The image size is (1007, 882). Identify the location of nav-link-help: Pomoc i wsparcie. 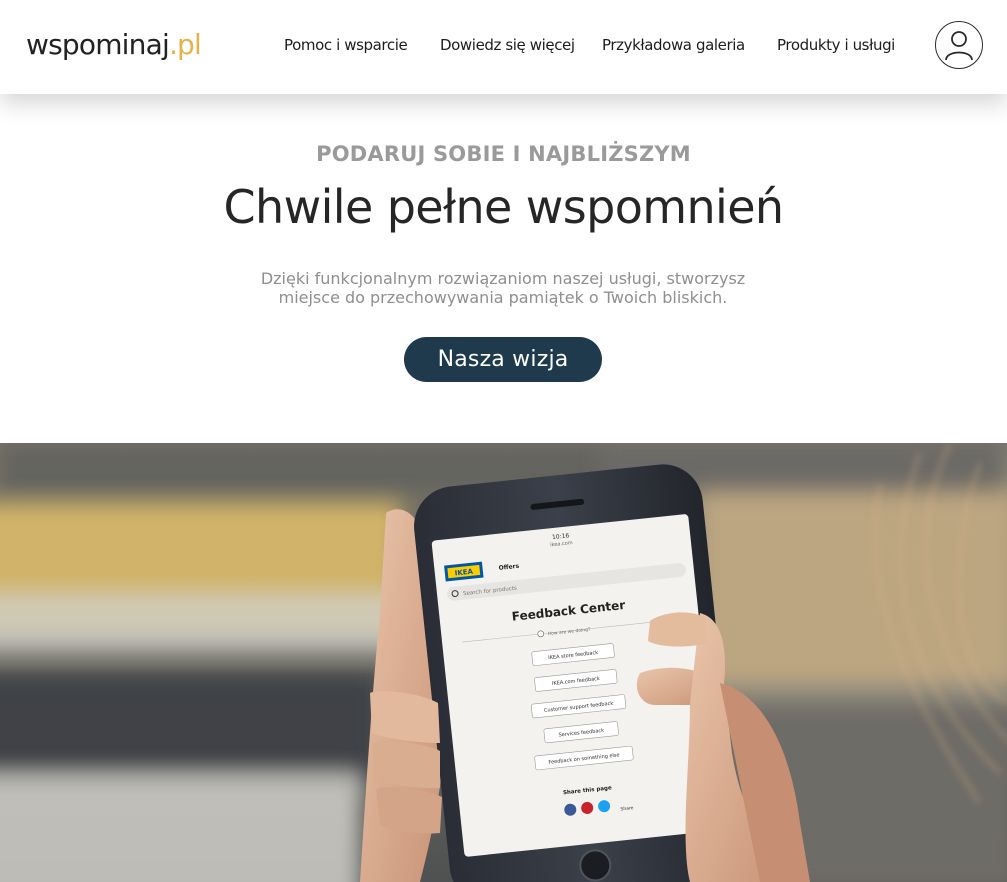
(346, 45).